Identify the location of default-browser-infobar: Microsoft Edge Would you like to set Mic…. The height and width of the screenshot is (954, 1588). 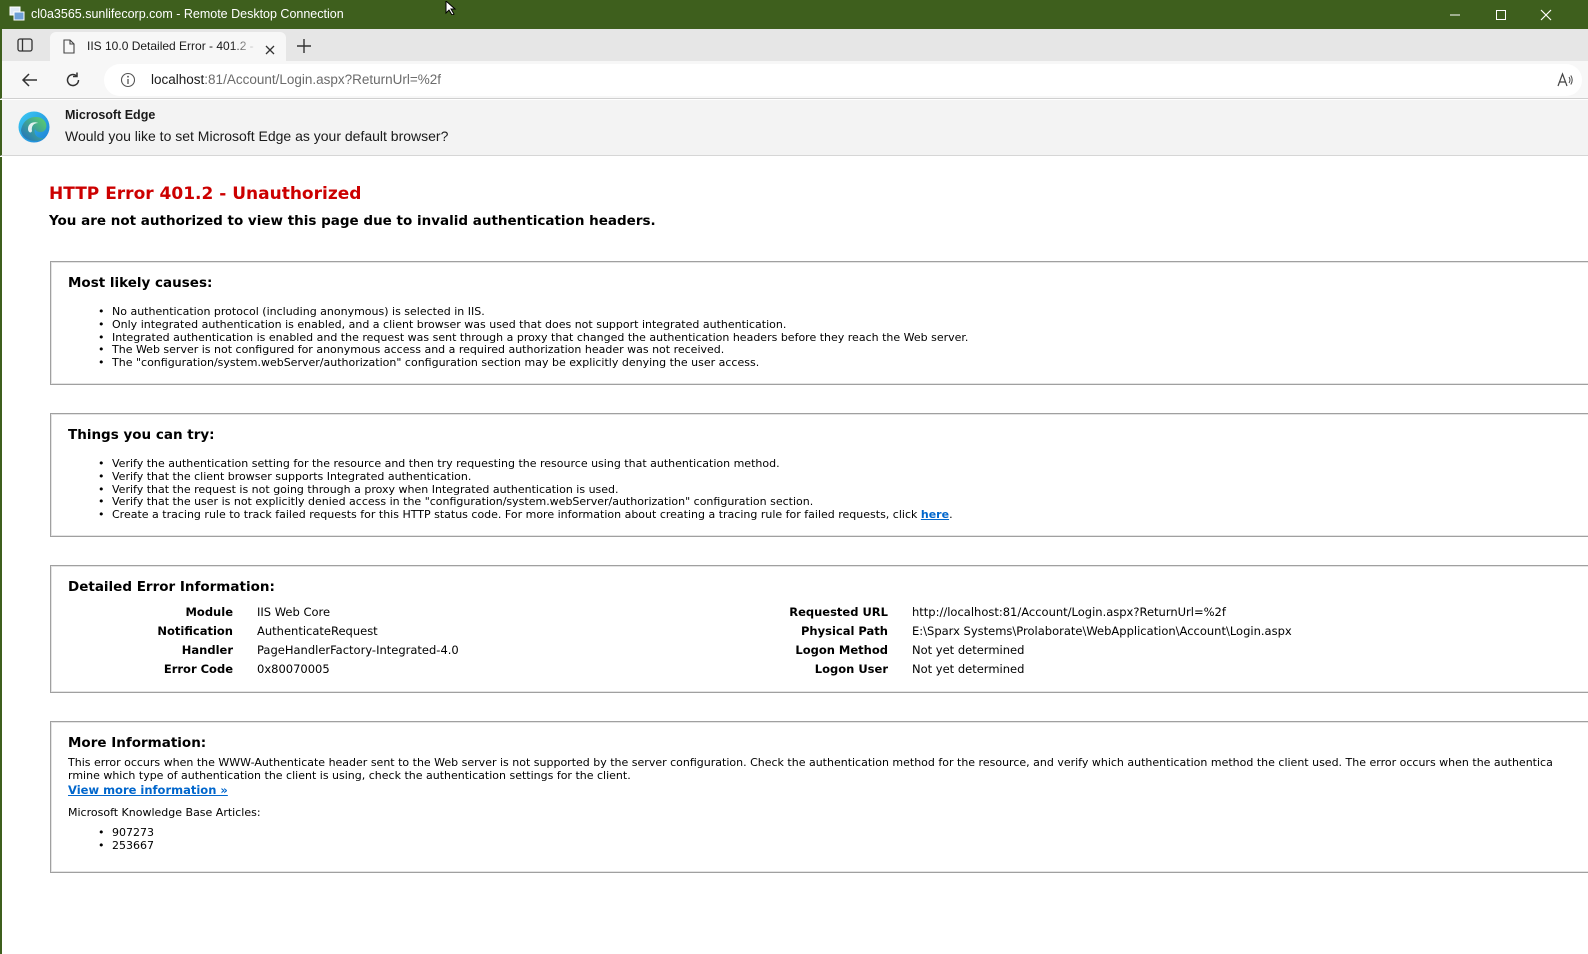
(794, 128).